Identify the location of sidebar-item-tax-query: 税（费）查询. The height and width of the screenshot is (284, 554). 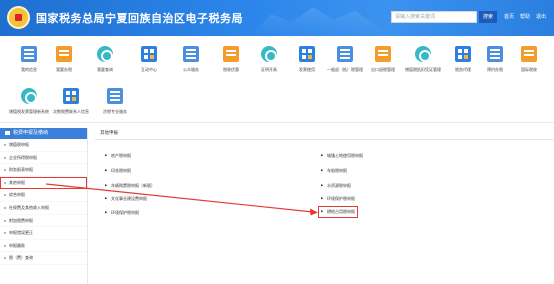
(43, 258).